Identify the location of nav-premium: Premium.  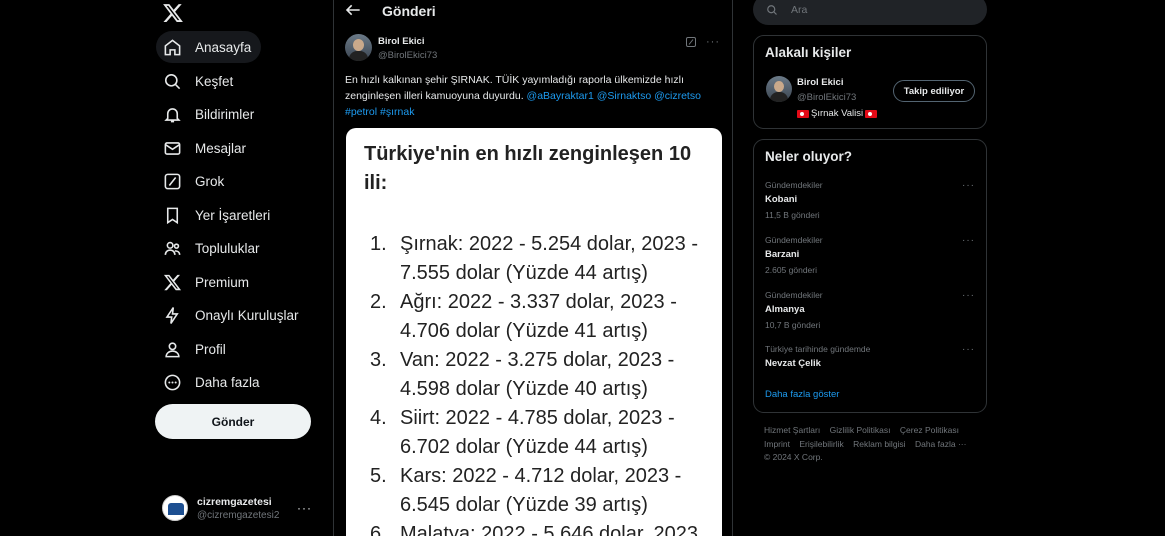
(207, 282).